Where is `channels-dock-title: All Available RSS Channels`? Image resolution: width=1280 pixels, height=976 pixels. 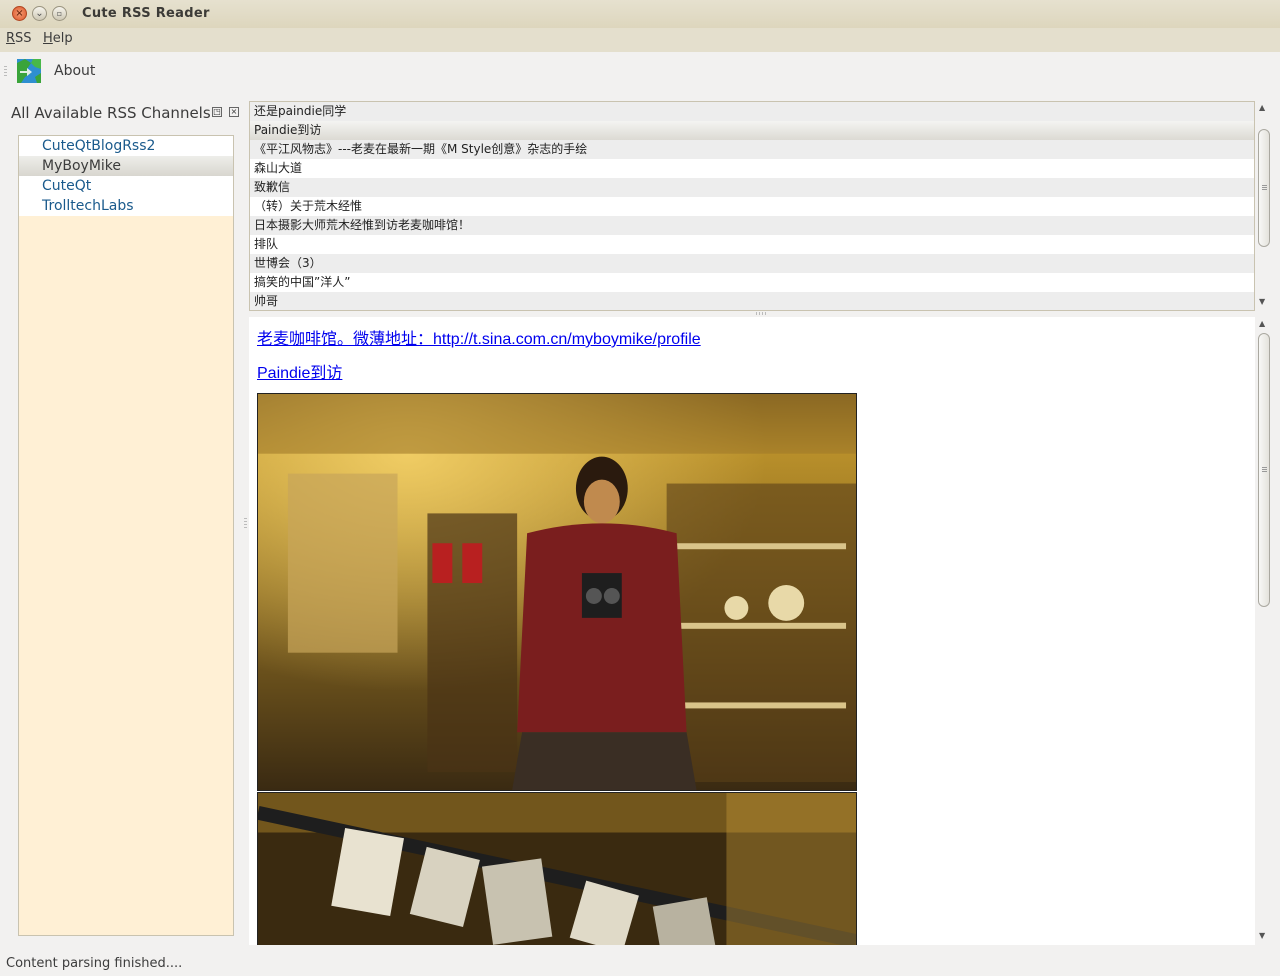 channels-dock-title: All Available RSS Channels is located at coordinates (111, 113).